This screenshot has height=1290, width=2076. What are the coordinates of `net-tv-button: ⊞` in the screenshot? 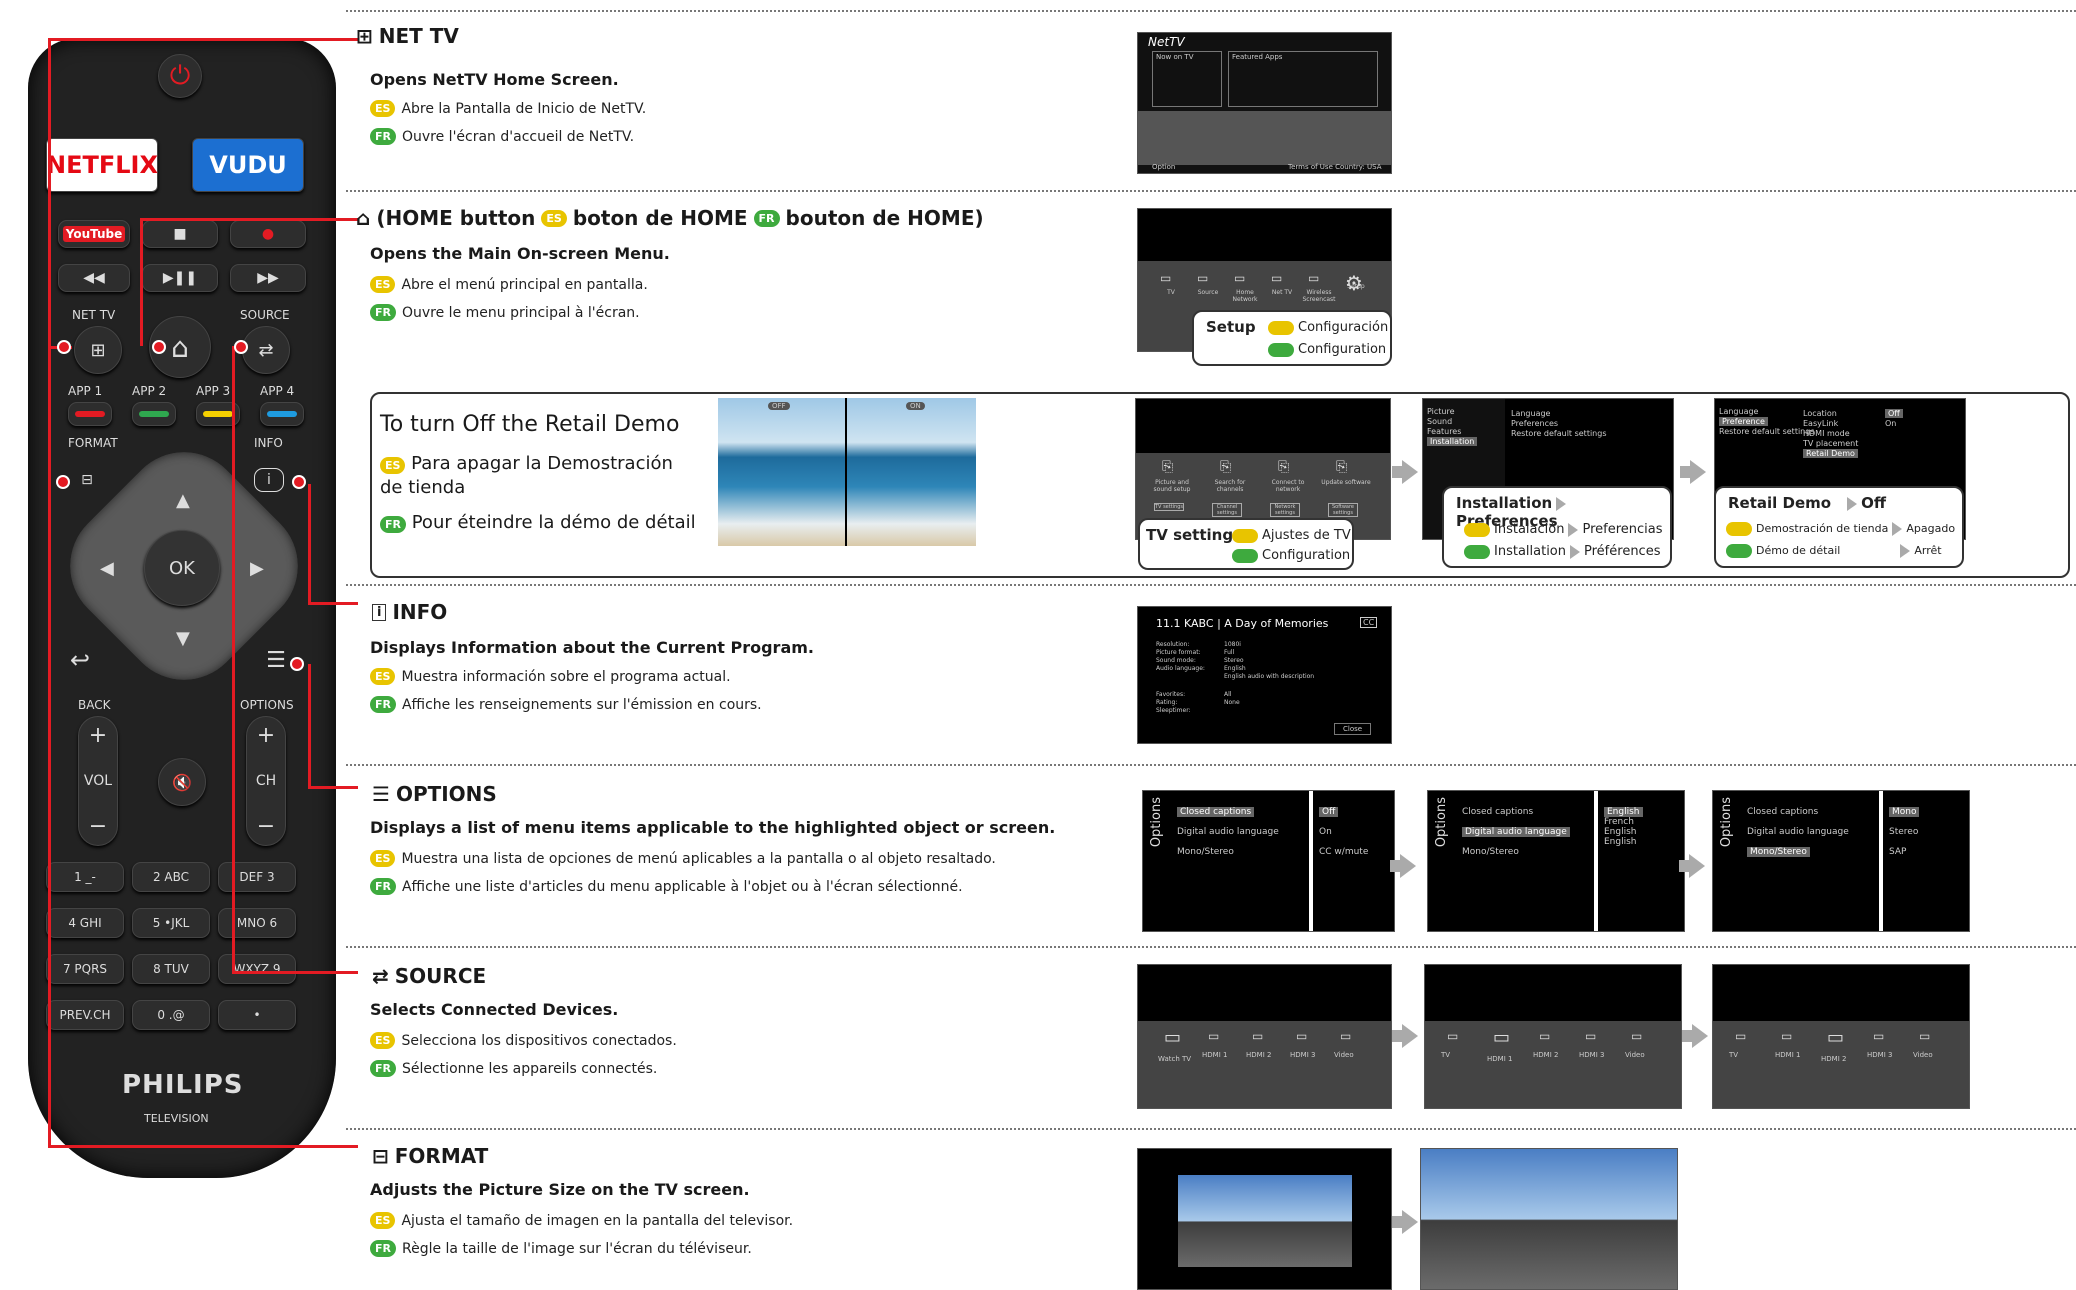 It's located at (98, 350).